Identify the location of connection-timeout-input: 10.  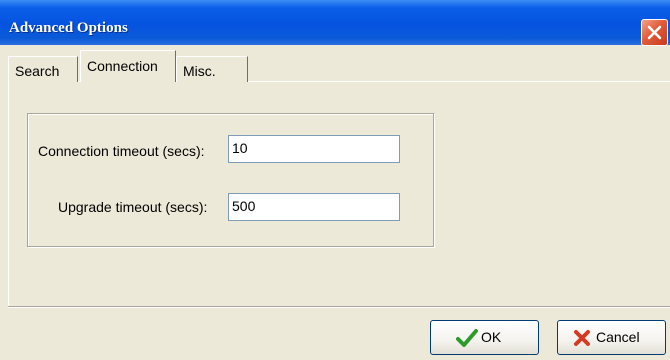
(314, 149).